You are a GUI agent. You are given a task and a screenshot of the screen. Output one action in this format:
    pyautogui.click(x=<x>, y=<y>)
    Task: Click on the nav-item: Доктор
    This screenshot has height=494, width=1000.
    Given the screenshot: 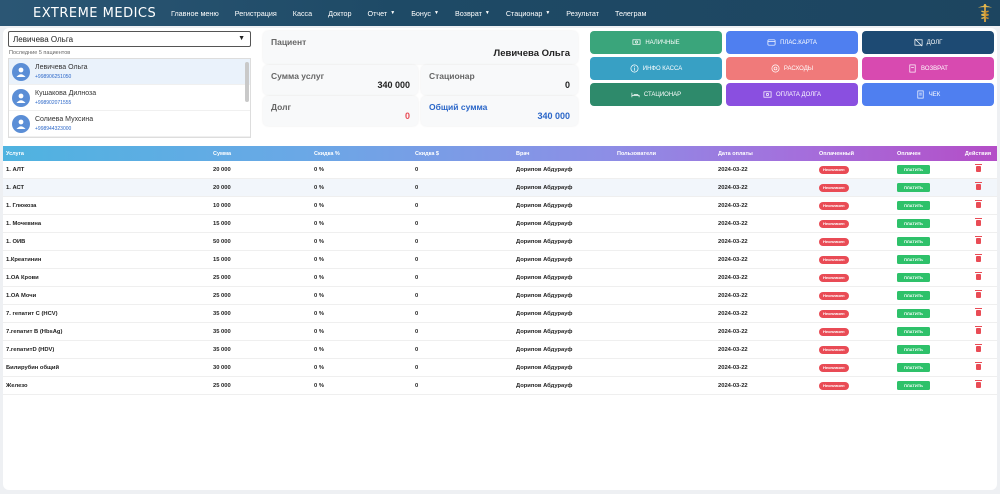 What is the action you would take?
    pyautogui.click(x=339, y=13)
    